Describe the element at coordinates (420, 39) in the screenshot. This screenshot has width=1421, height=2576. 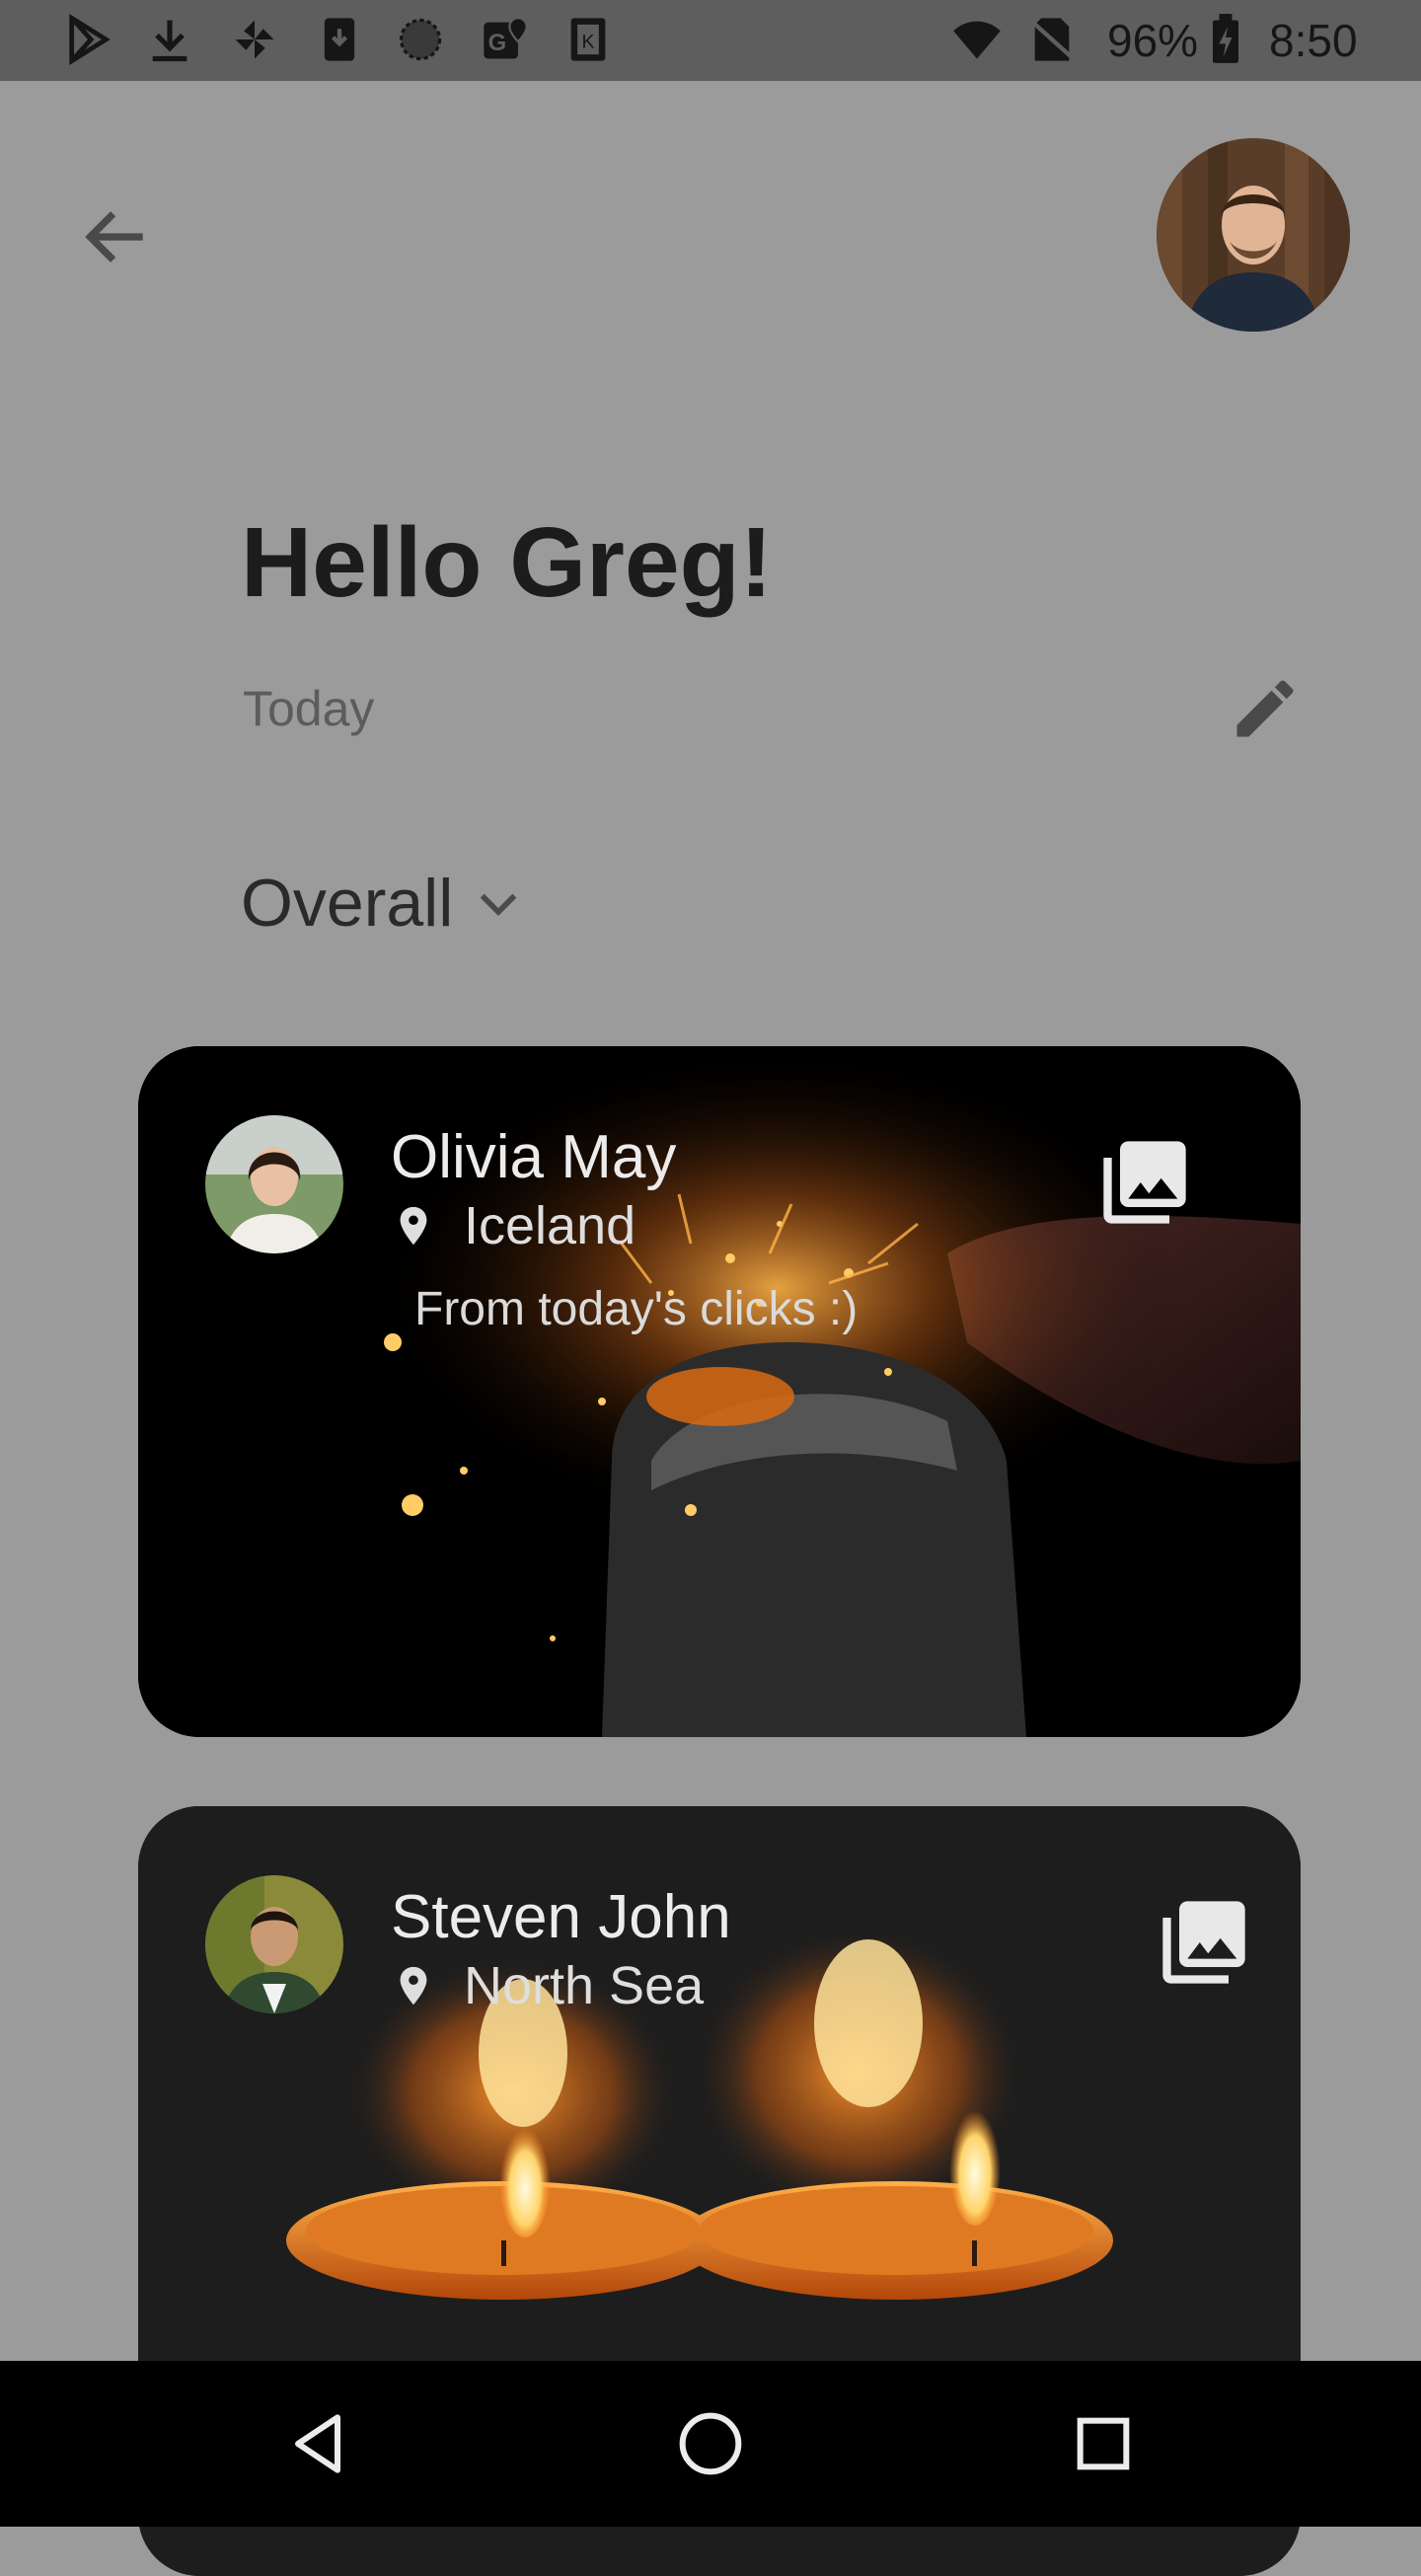
I see `circle-icon` at that location.